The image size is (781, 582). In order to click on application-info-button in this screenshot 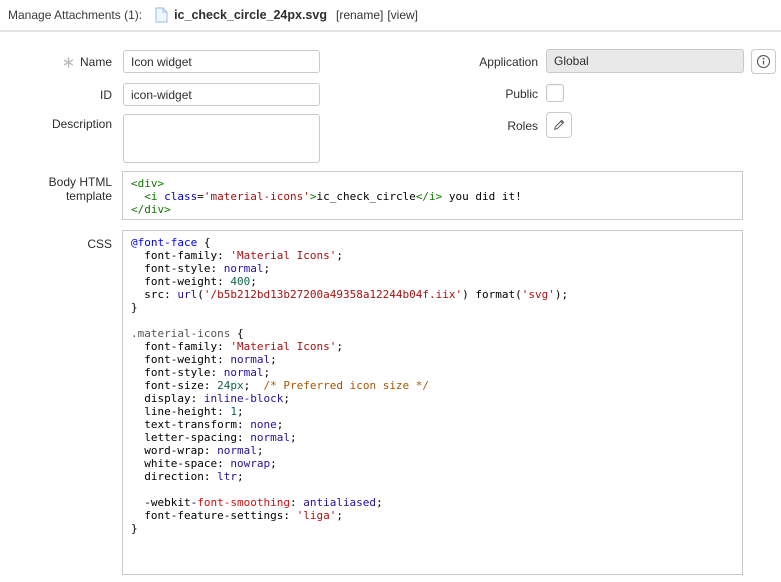, I will do `click(763, 61)`.